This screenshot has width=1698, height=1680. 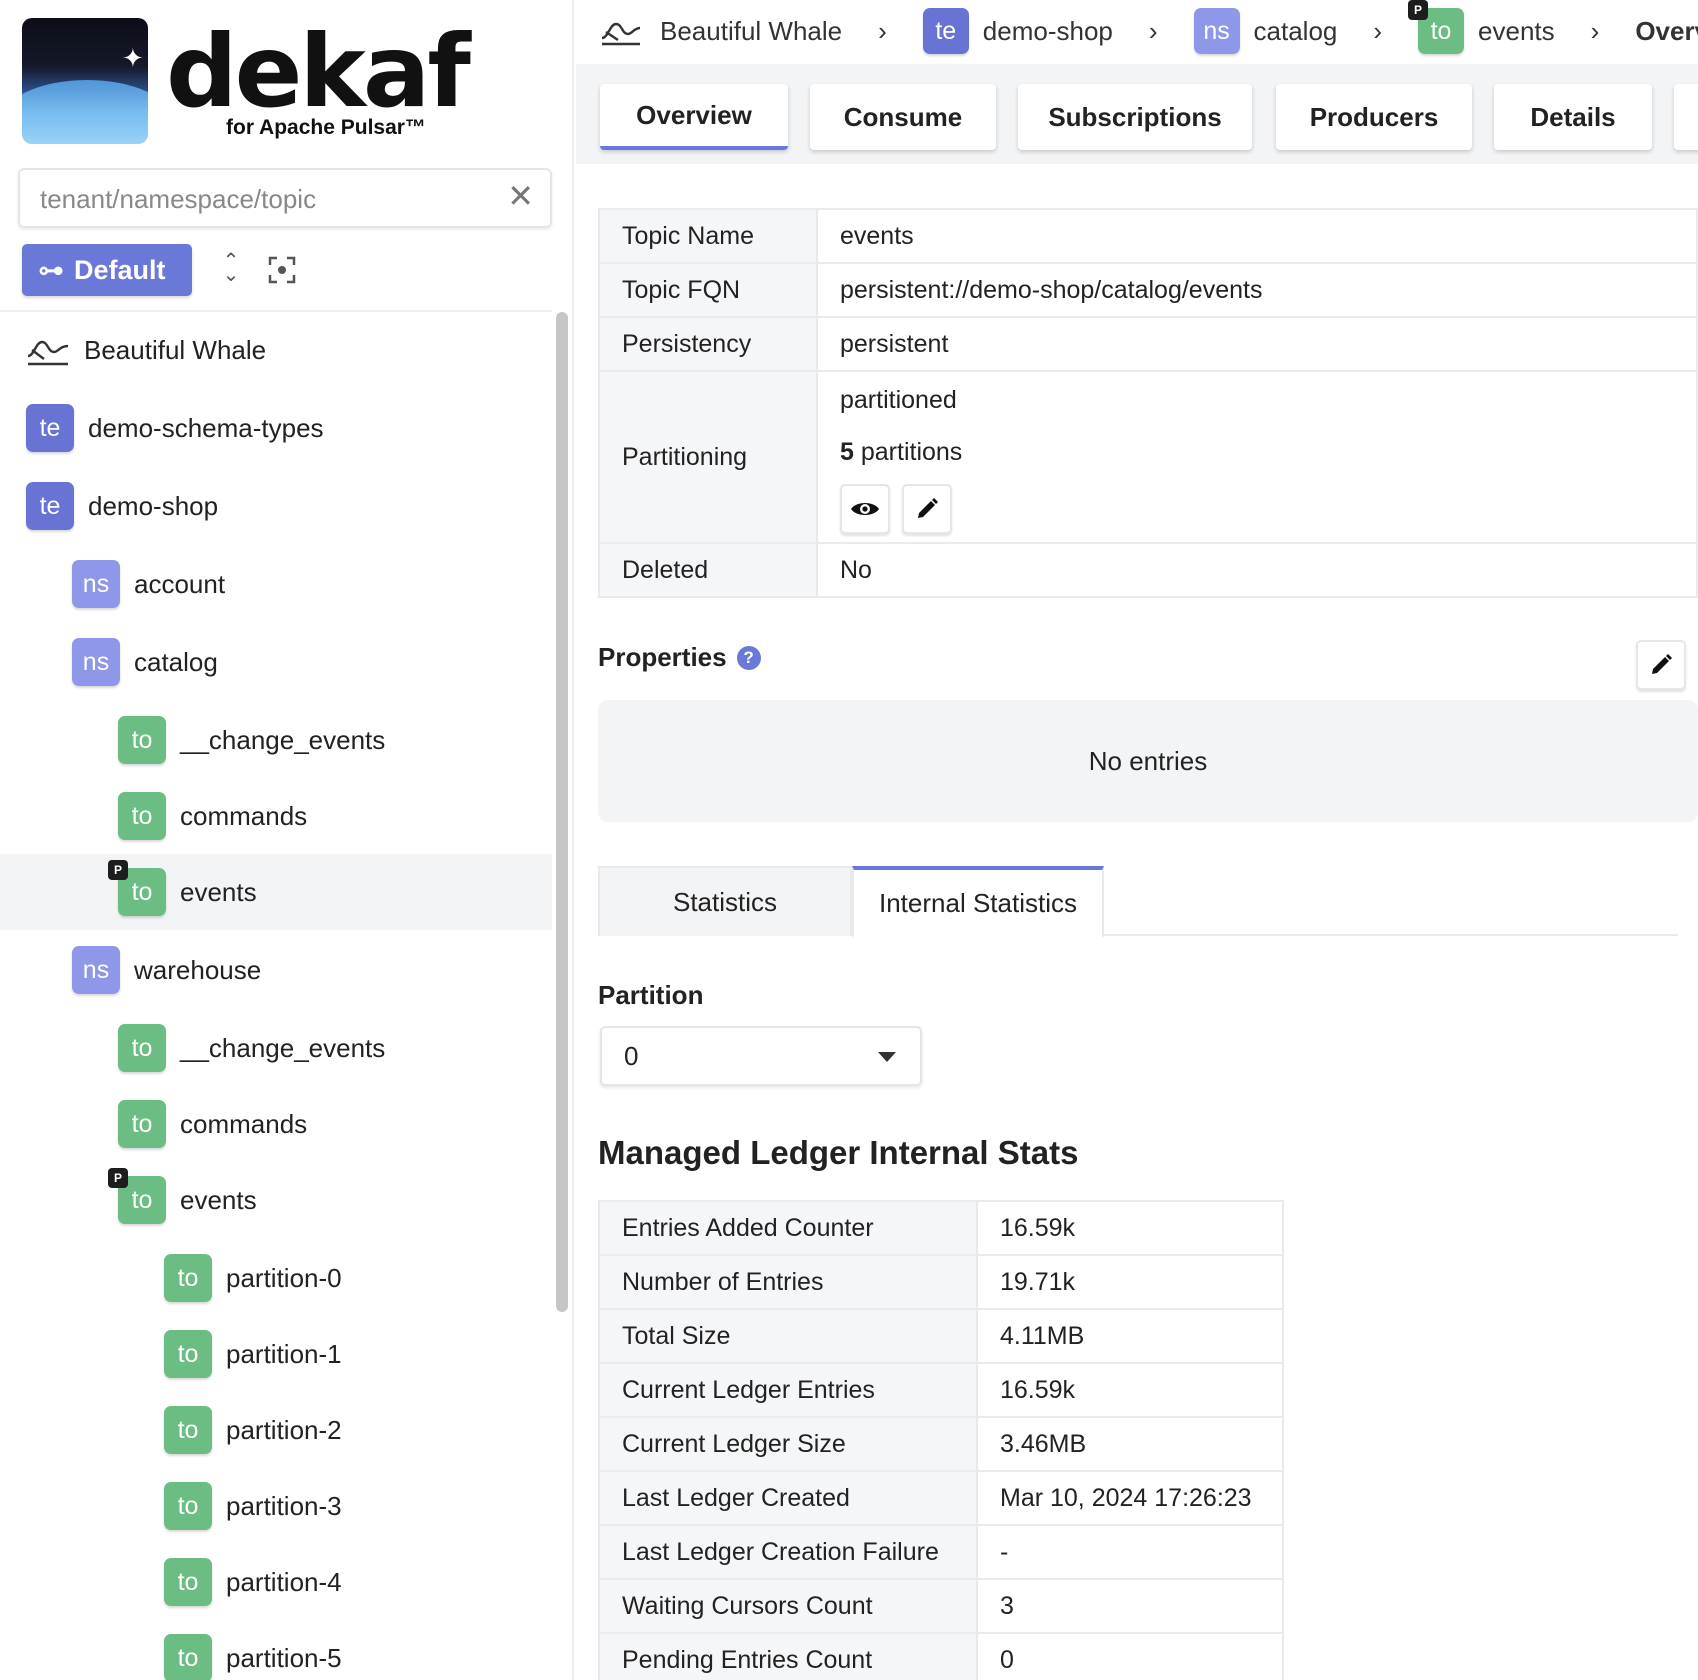 I want to click on tree-item-label: commands, so click(x=244, y=815).